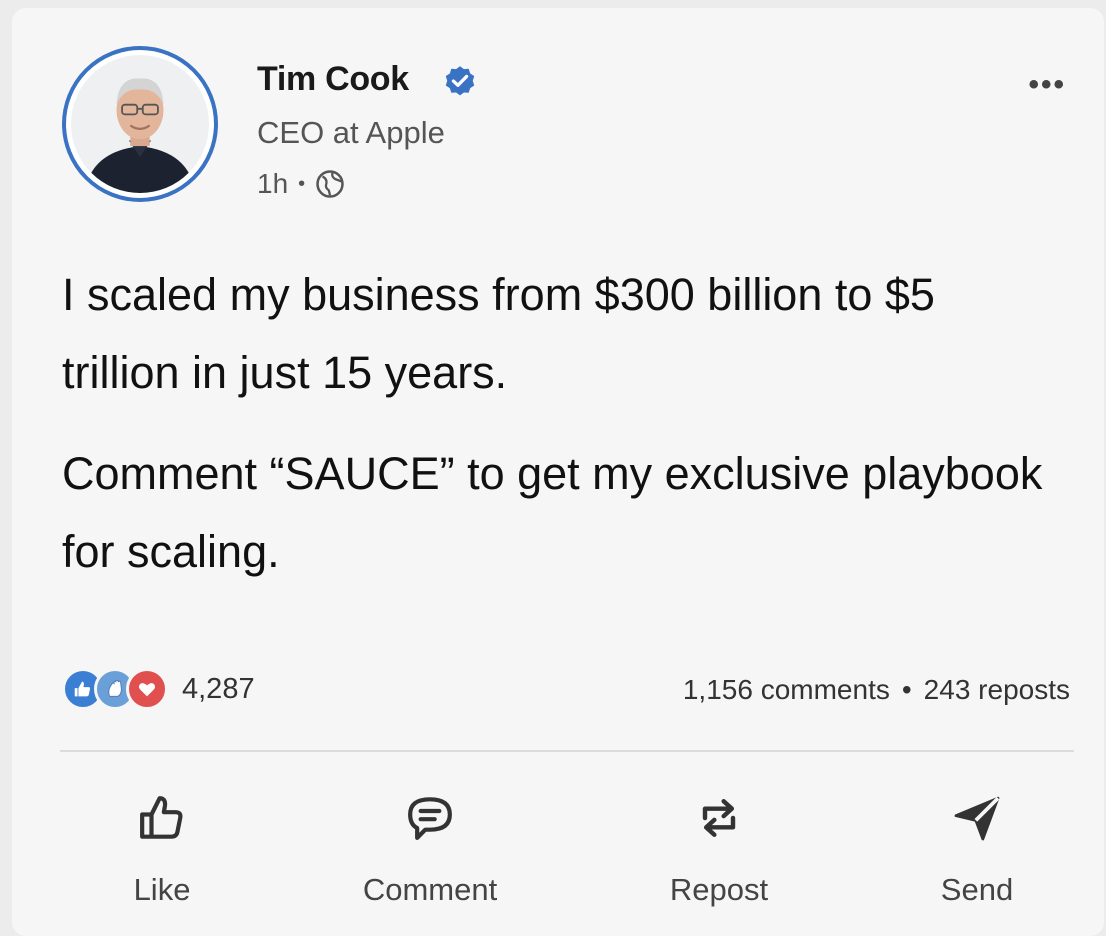 This screenshot has height=936, width=1106. I want to click on post-action-bar: Like Comment Repost Send, so click(558, 850).